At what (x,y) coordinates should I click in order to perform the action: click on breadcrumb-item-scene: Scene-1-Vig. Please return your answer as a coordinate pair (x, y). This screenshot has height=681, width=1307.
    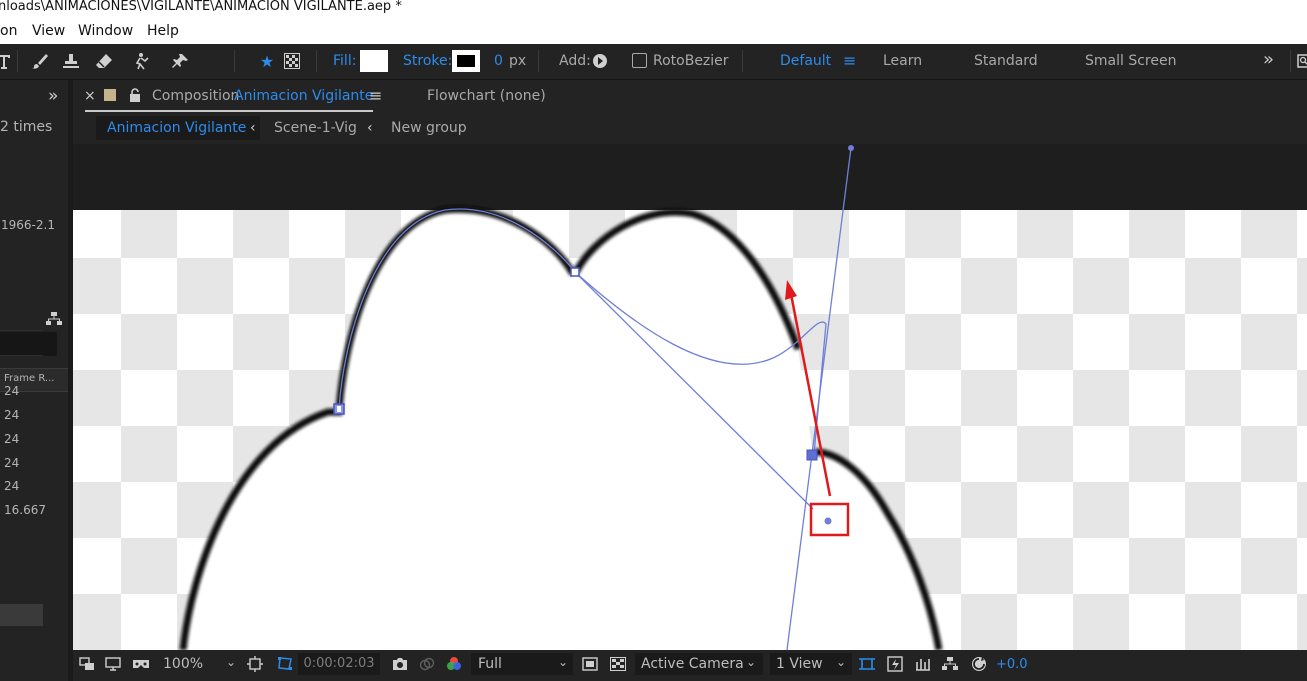
    Looking at the image, I should click on (315, 128).